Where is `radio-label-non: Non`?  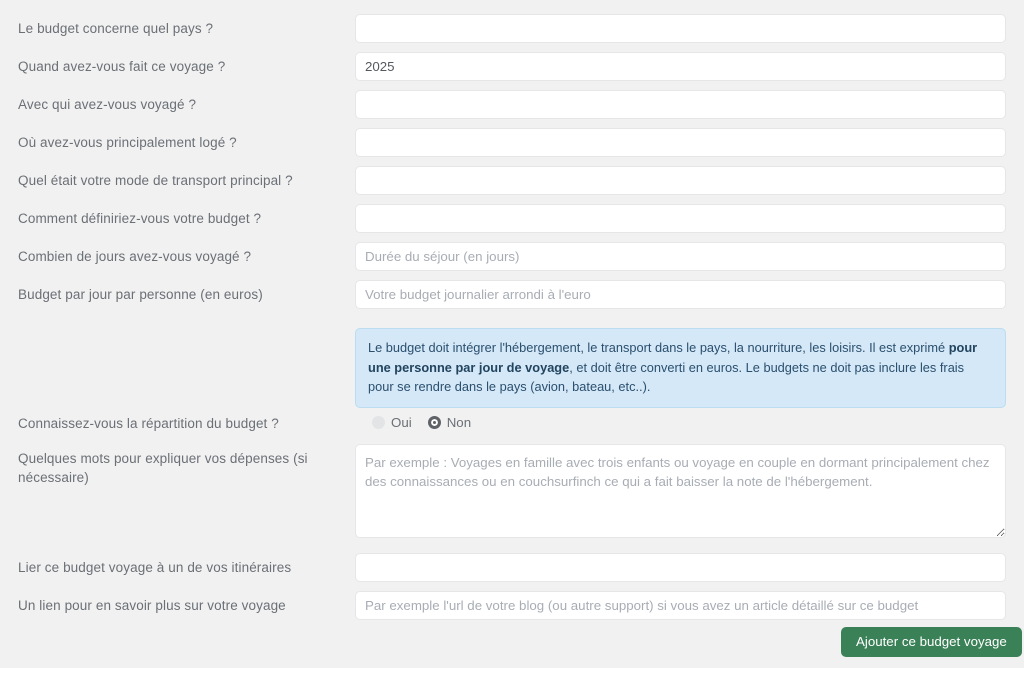
radio-label-non: Non is located at coordinates (459, 422).